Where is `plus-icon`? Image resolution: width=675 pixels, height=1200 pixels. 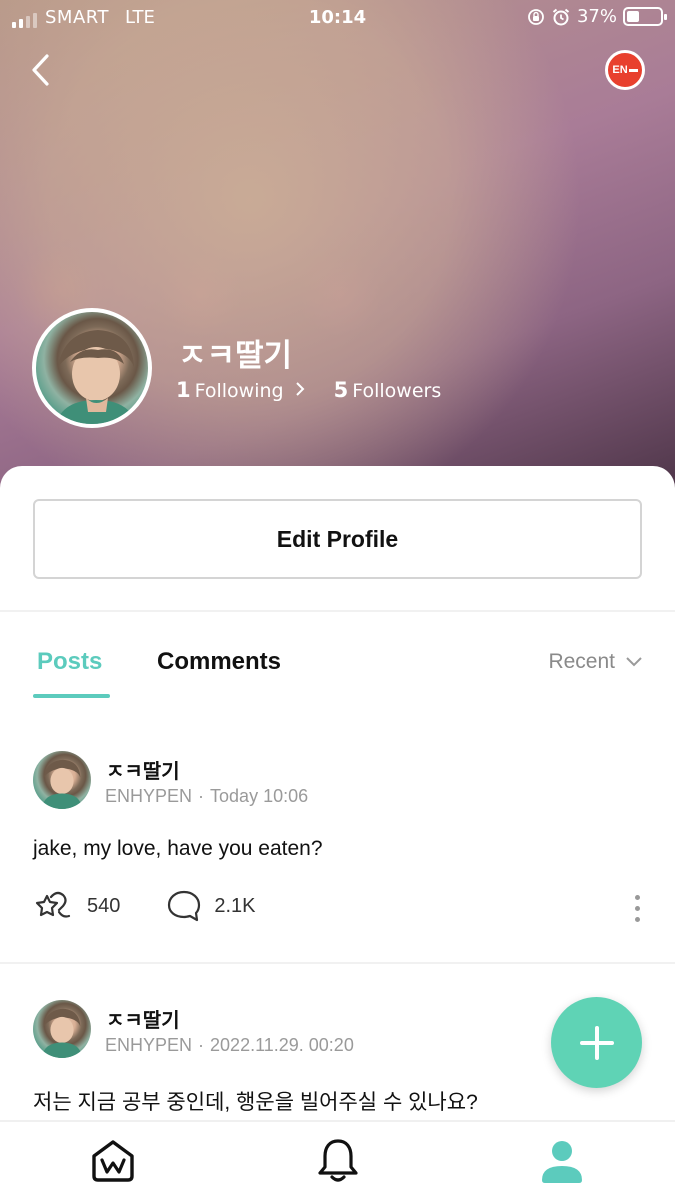 plus-icon is located at coordinates (596, 1042).